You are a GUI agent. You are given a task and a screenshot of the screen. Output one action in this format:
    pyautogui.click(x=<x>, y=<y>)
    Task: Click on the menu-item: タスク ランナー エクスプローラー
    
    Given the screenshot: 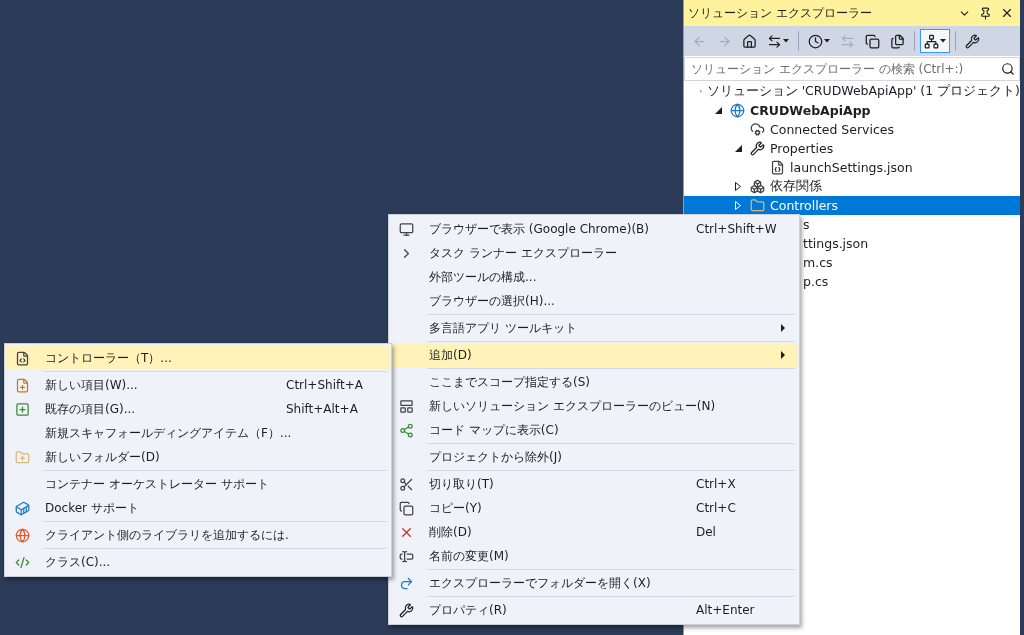 What is the action you would take?
    pyautogui.click(x=594, y=253)
    